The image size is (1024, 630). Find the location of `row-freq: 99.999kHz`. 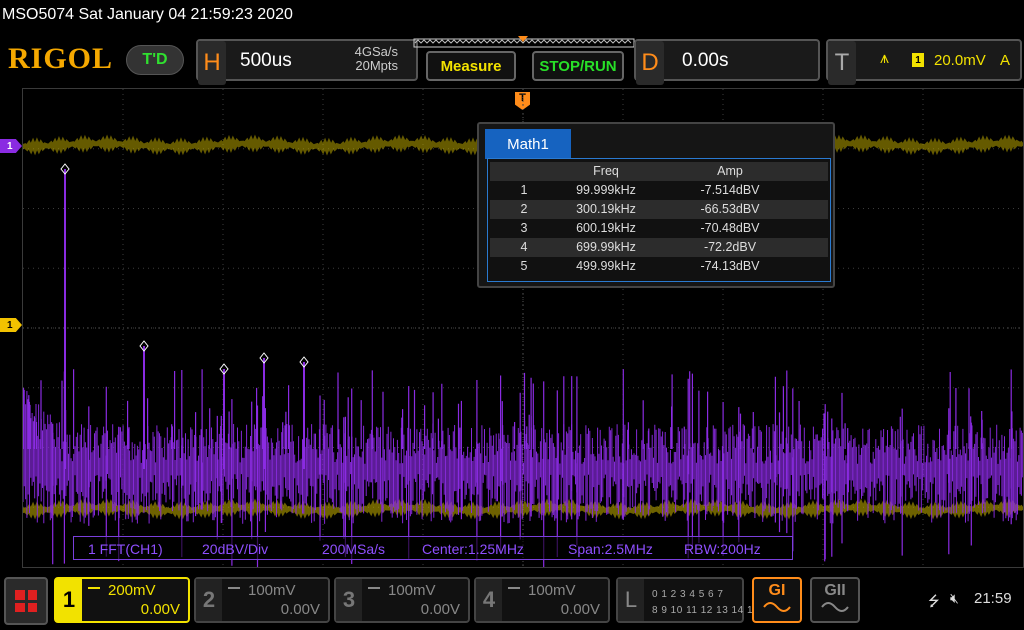

row-freq: 99.999kHz is located at coordinates (606, 190).